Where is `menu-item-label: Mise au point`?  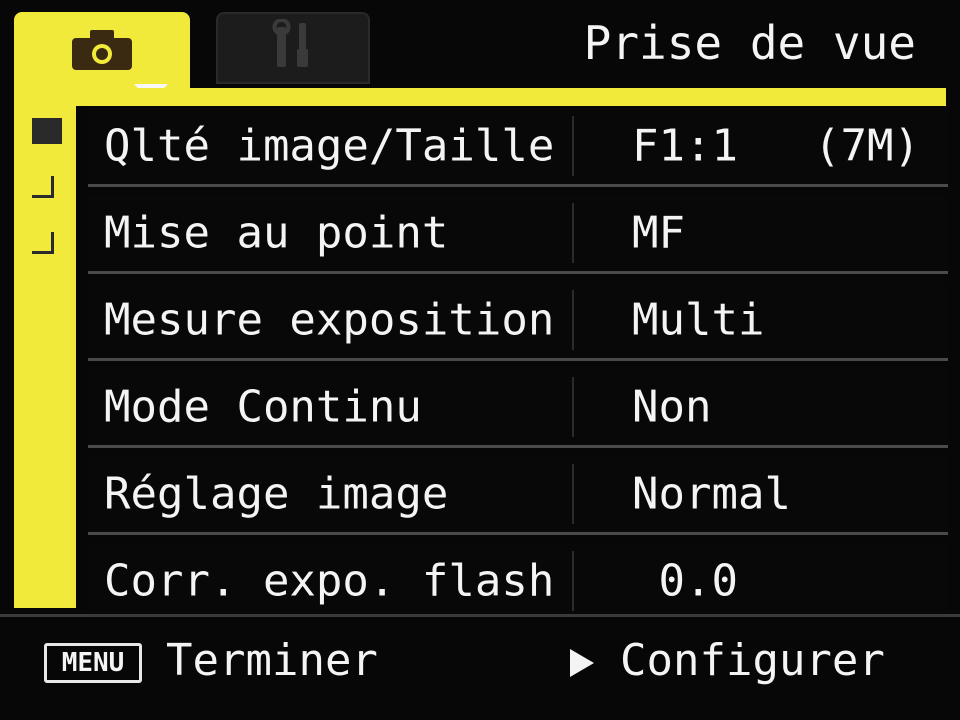 menu-item-label: Mise au point is located at coordinates (276, 233).